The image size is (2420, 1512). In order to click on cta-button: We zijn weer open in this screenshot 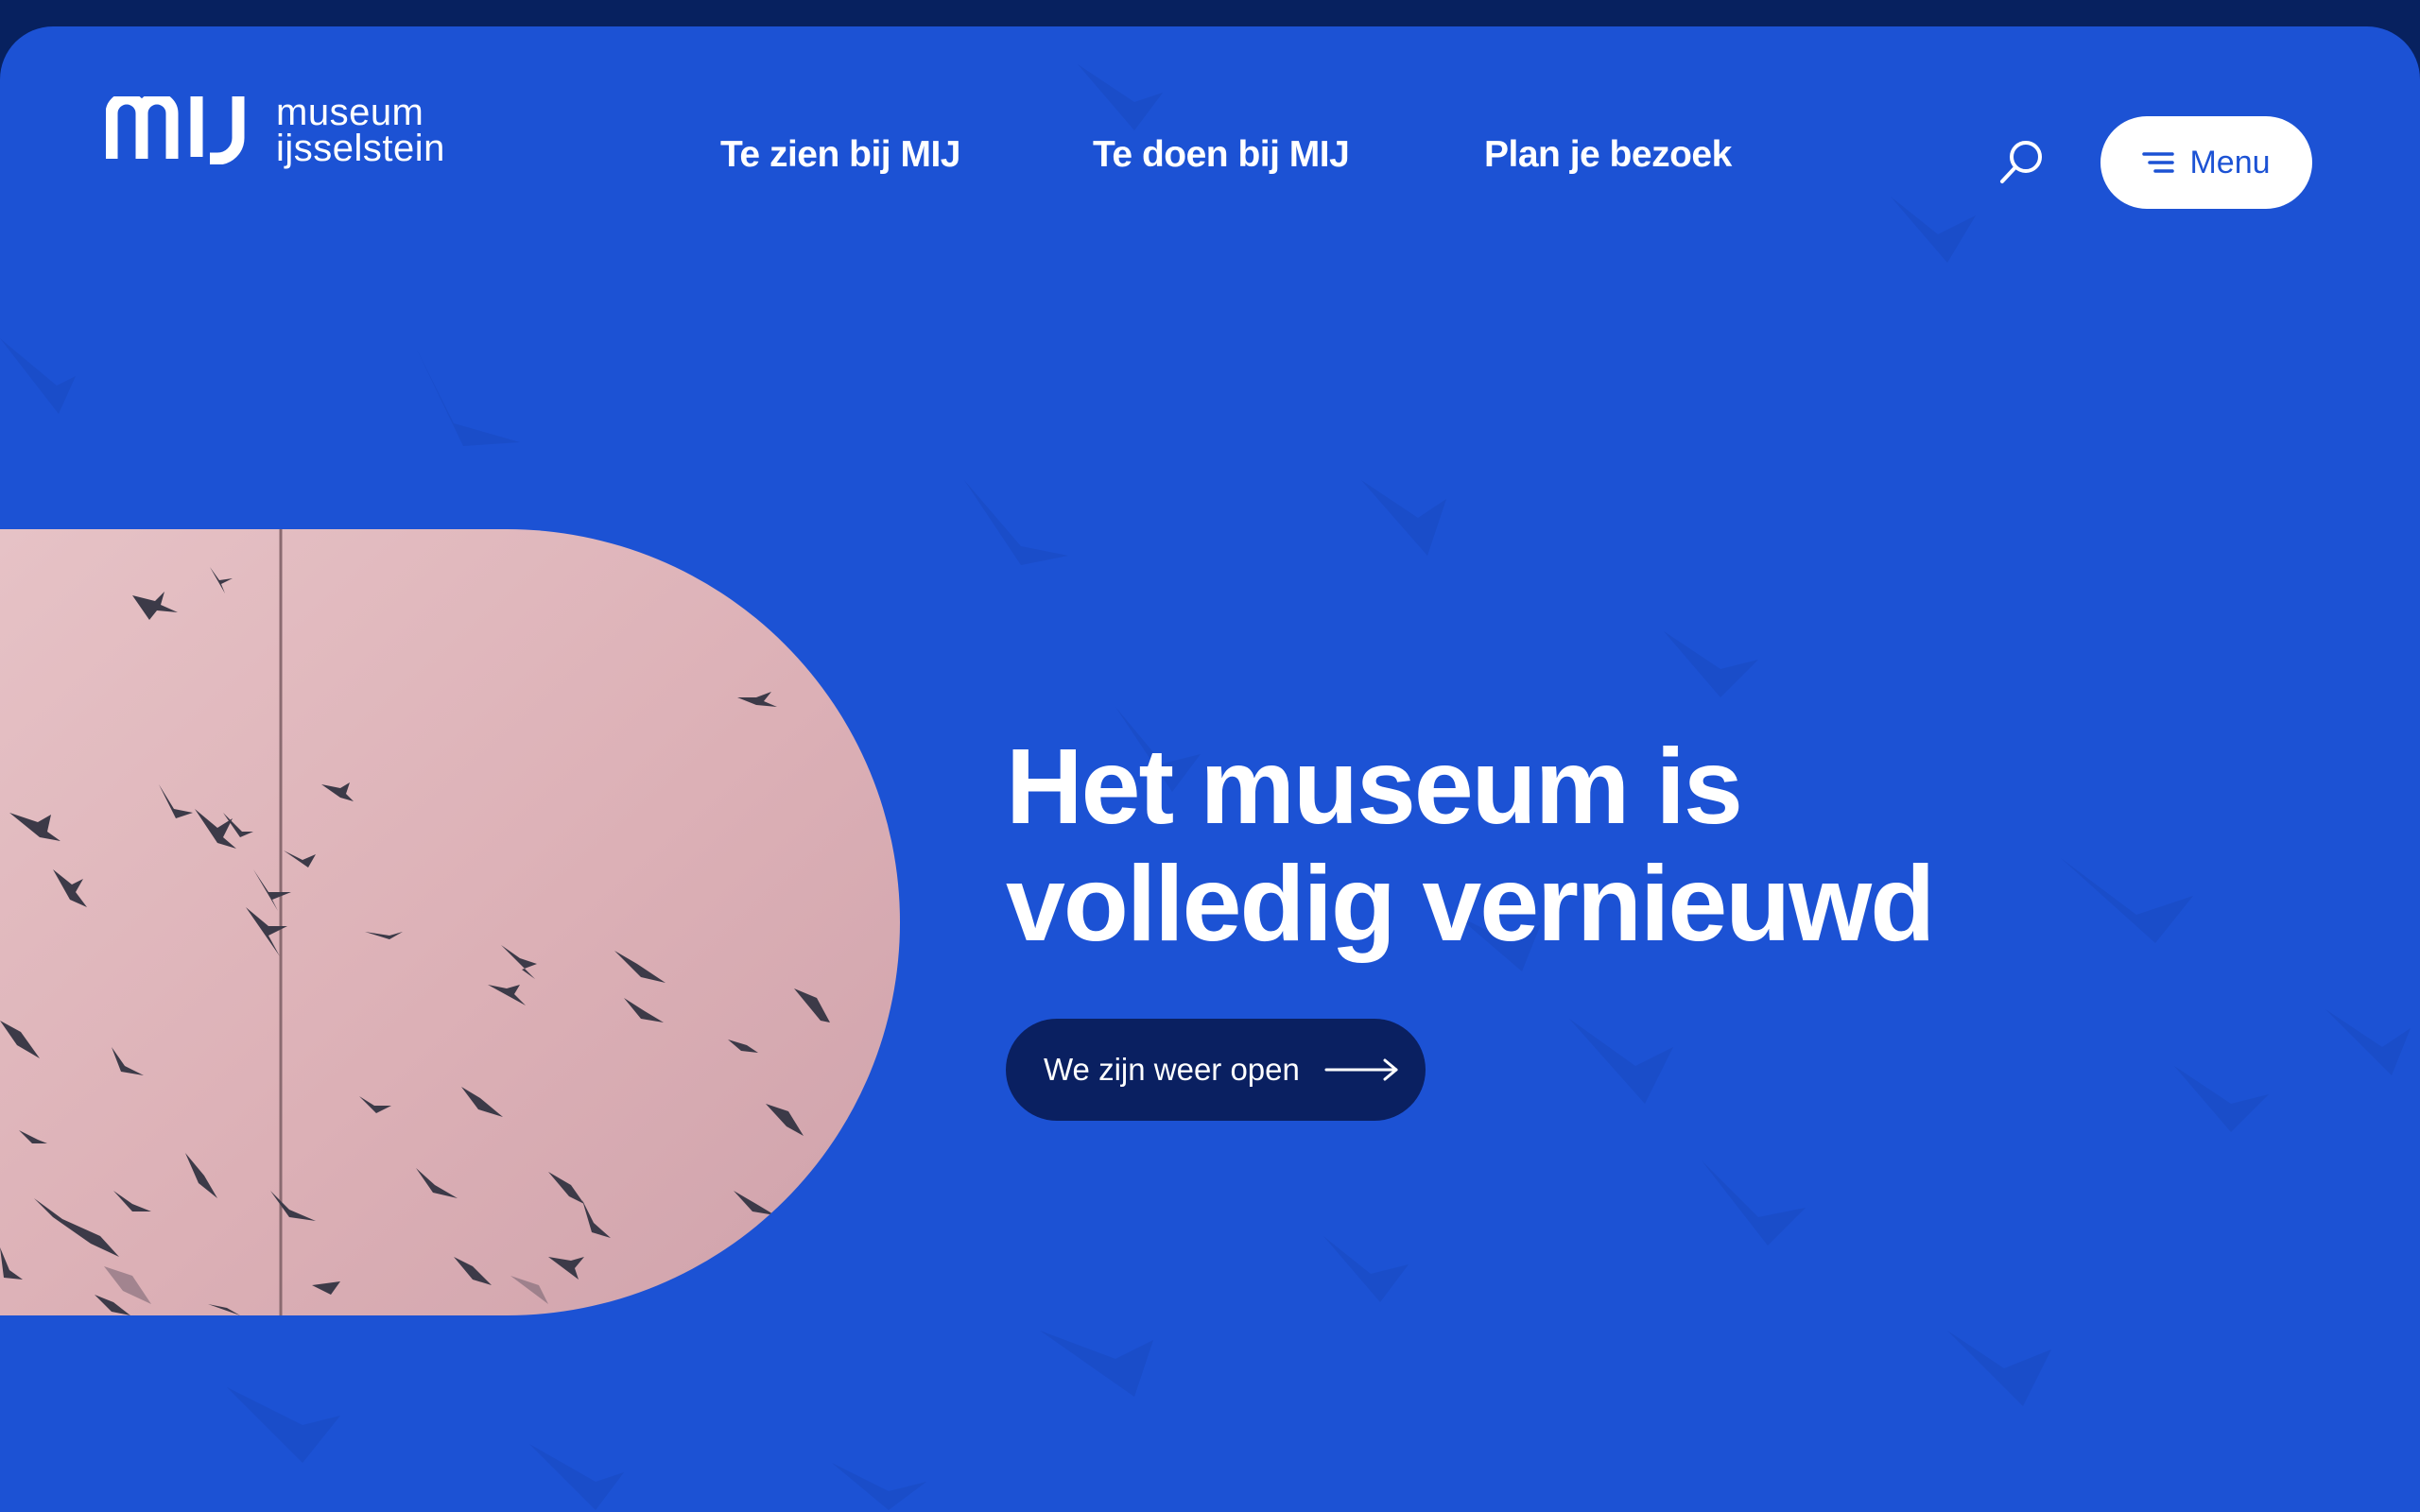, I will do `click(1216, 1070)`.